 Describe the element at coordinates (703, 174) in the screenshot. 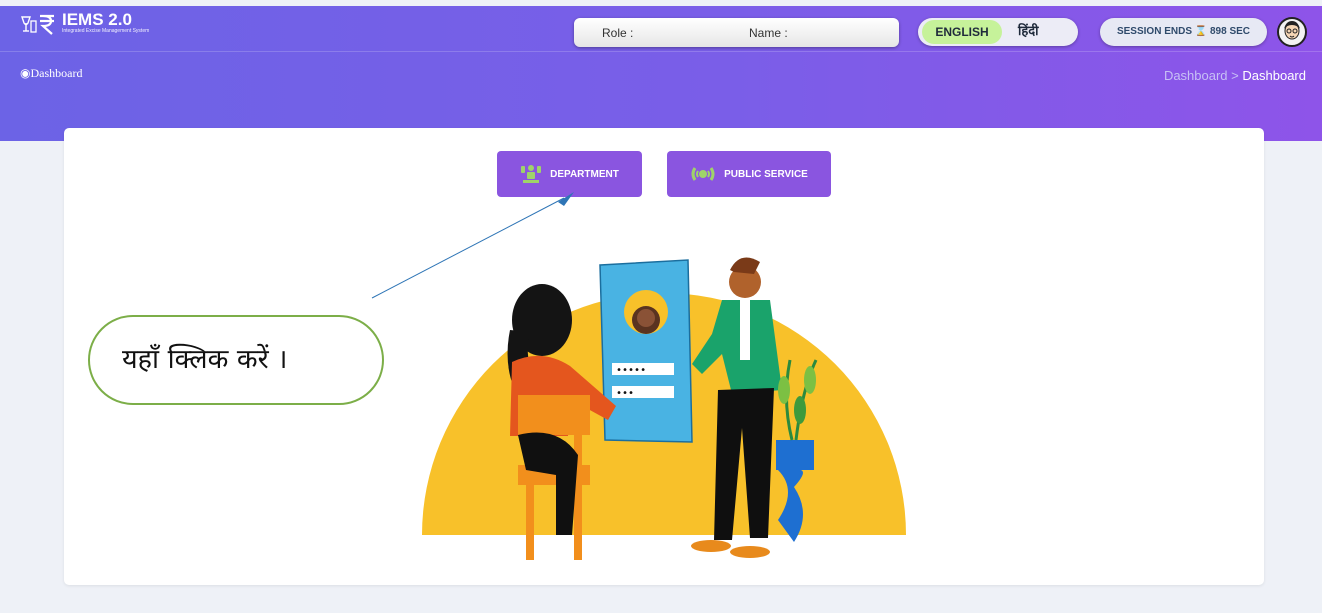

I see `public-service-icon` at that location.